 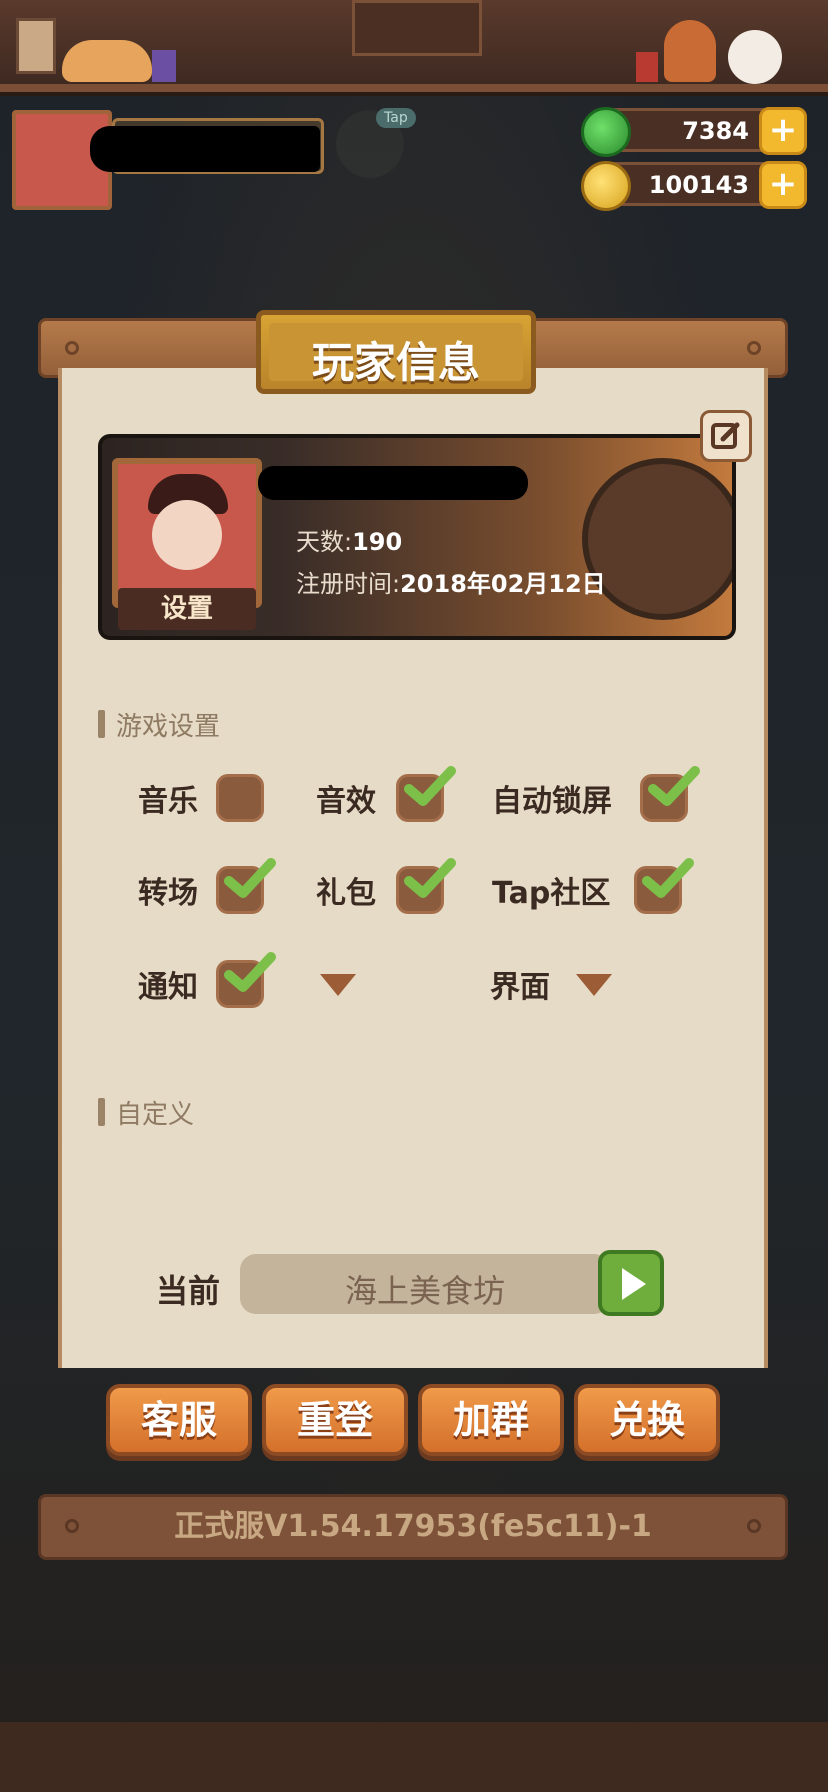 I want to click on interface-dropdown-arrow-icon, so click(x=594, y=985).